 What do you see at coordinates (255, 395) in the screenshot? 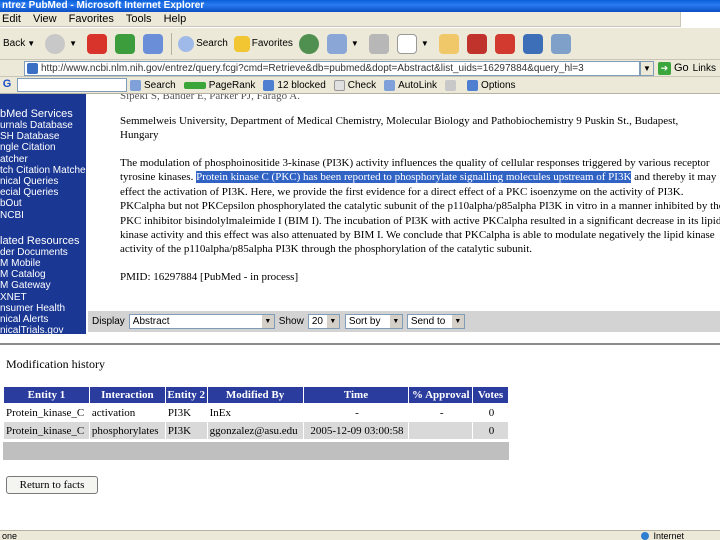
I see `column-header: Modified By` at bounding box center [255, 395].